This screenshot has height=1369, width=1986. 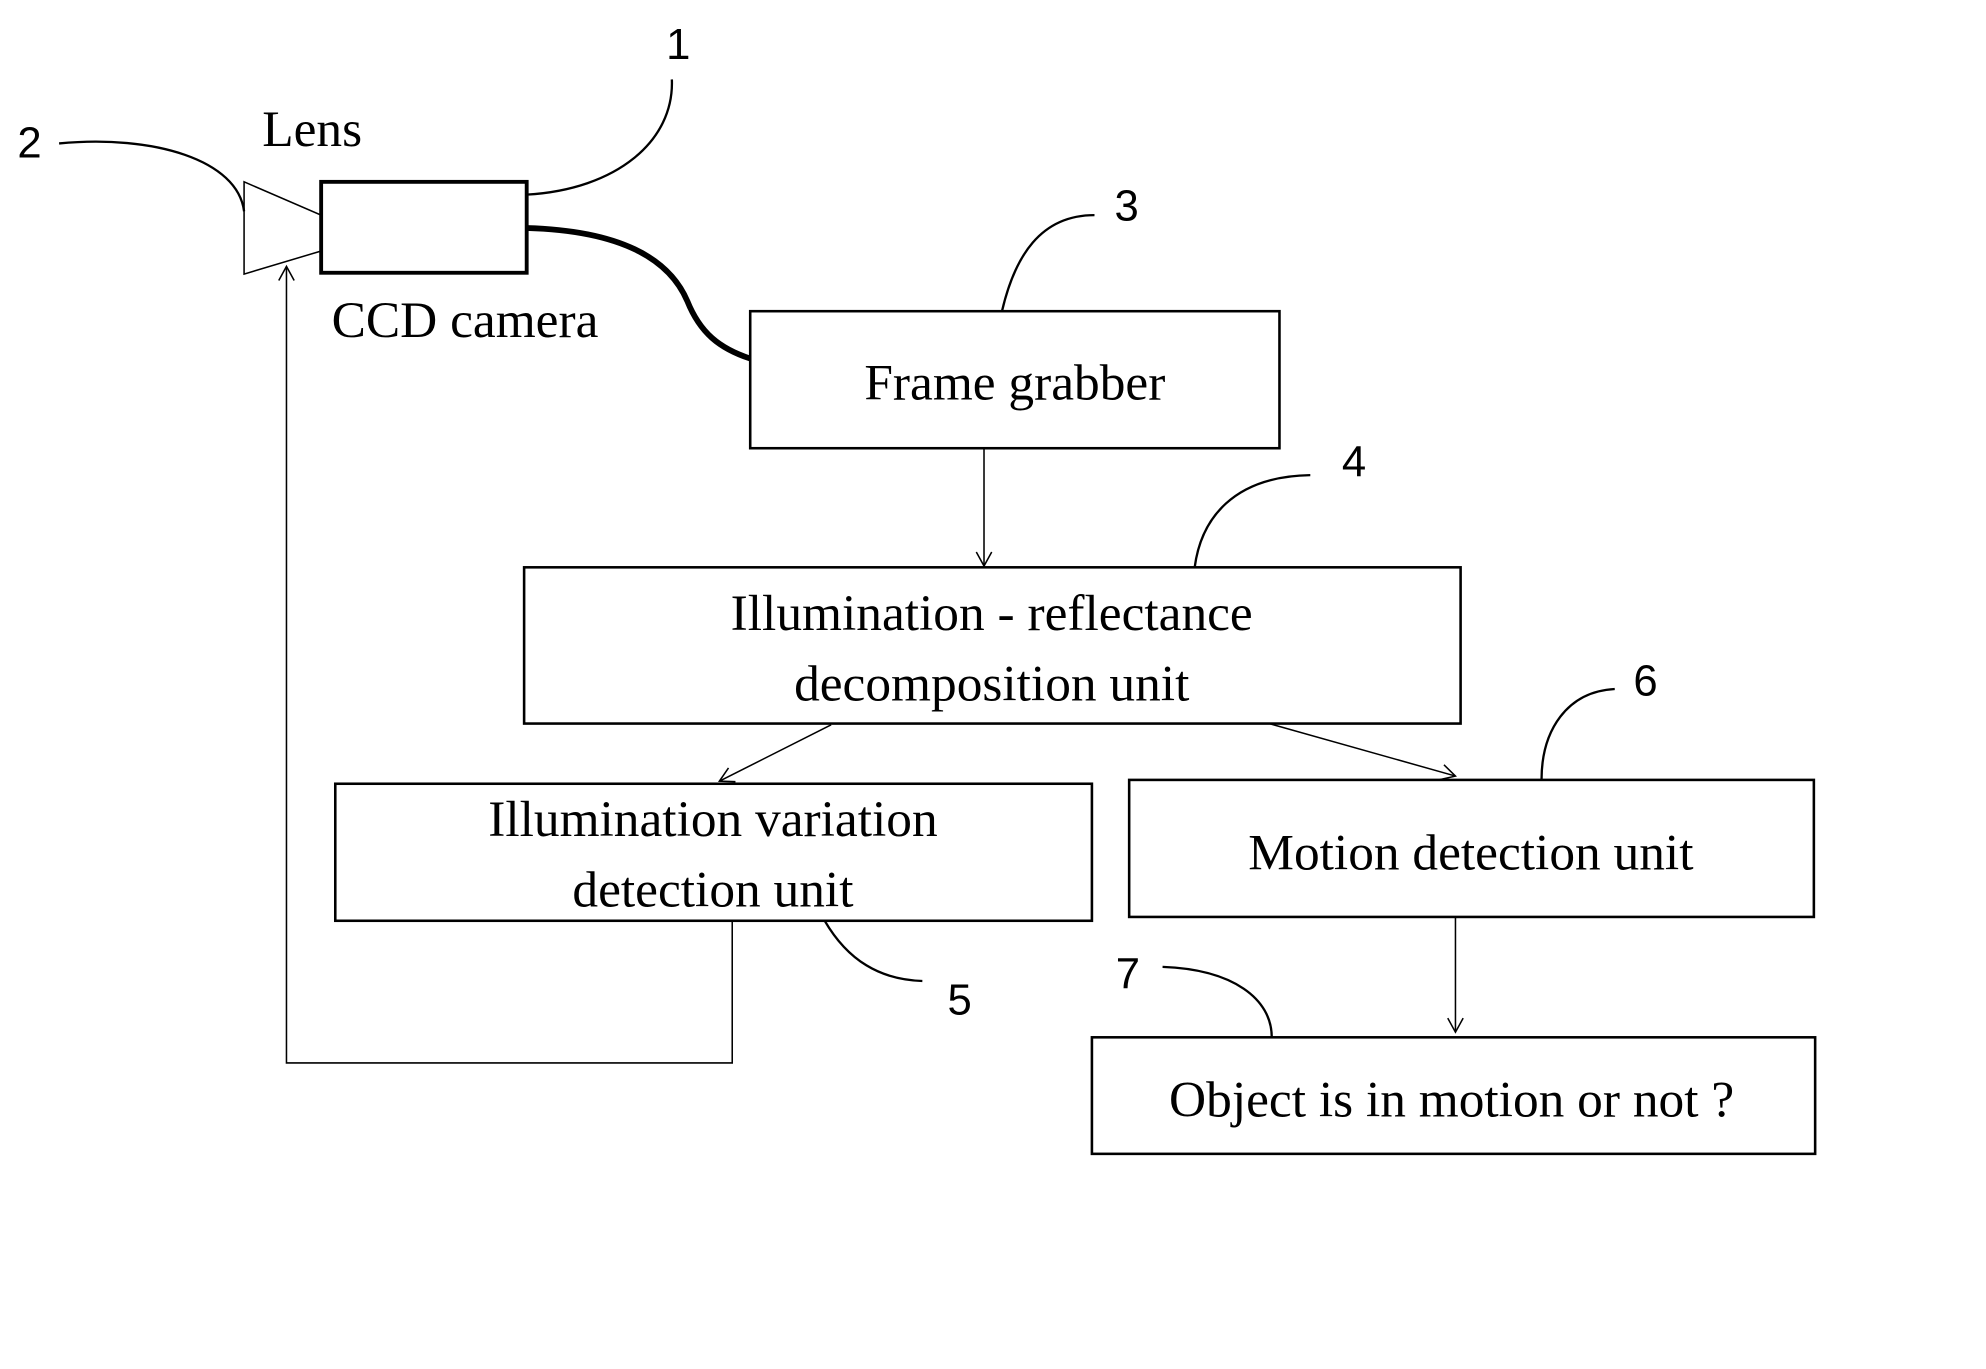 What do you see at coordinates (774, 753) in the screenshot?
I see `arrow-to-illum-variation` at bounding box center [774, 753].